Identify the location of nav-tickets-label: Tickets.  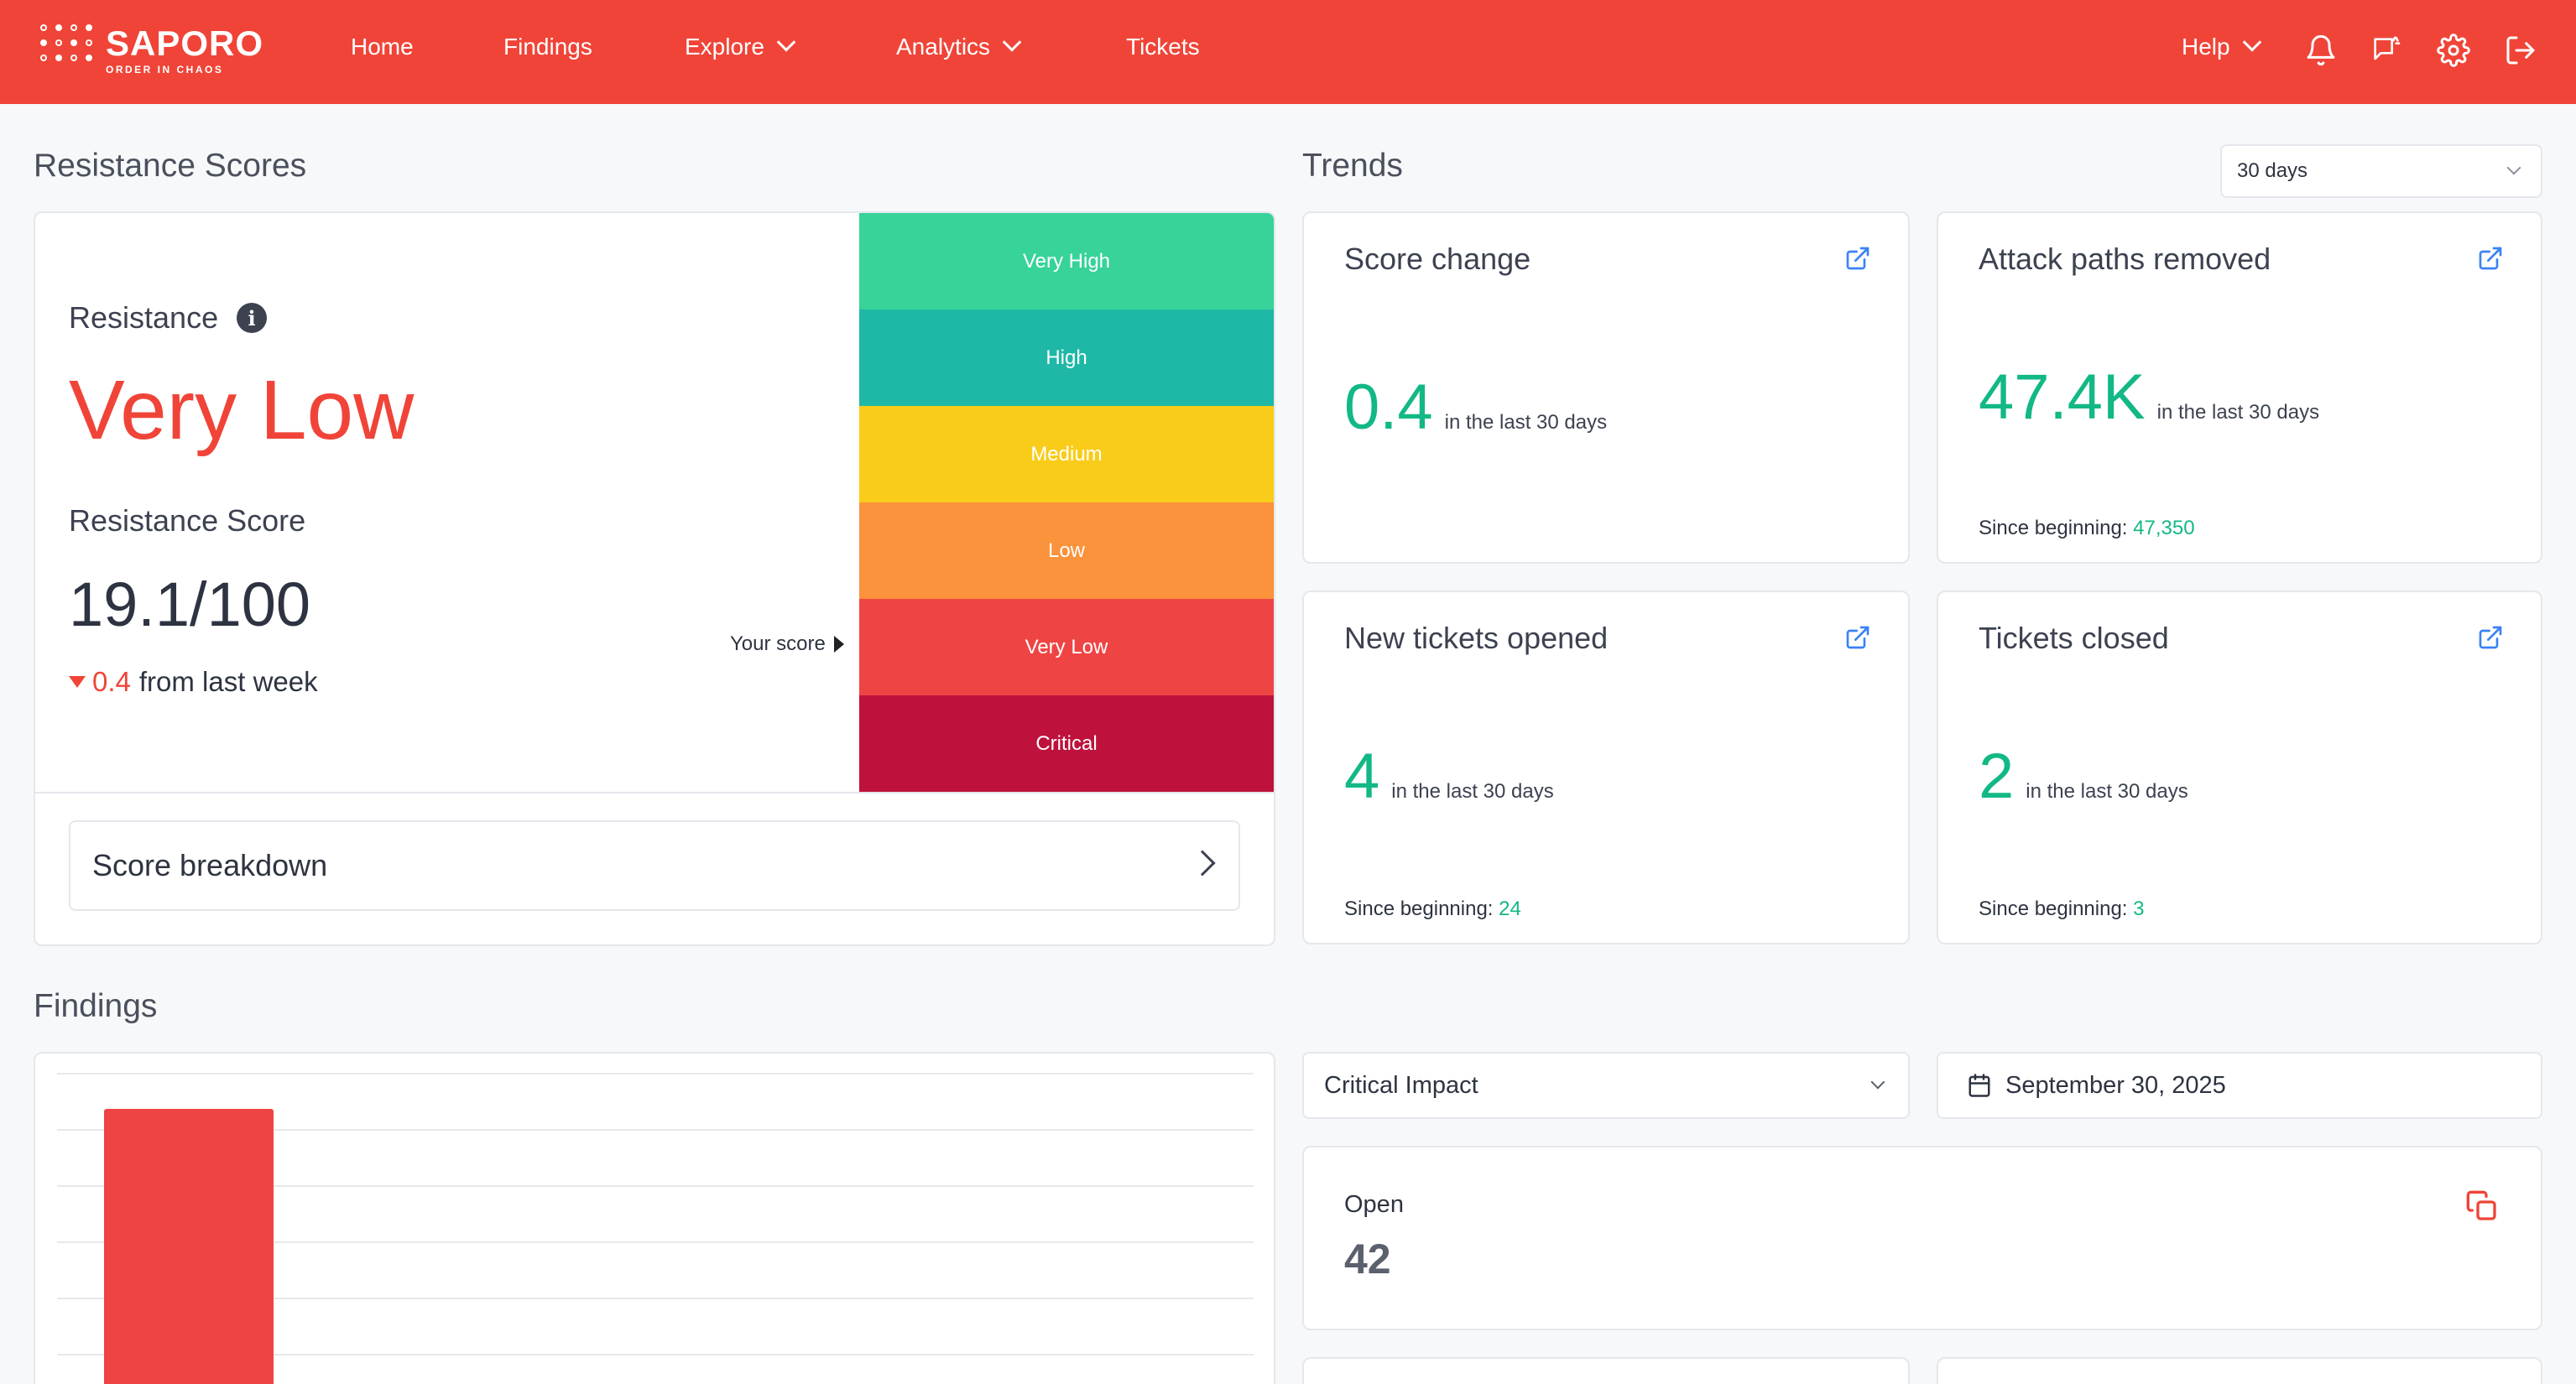
(1163, 47).